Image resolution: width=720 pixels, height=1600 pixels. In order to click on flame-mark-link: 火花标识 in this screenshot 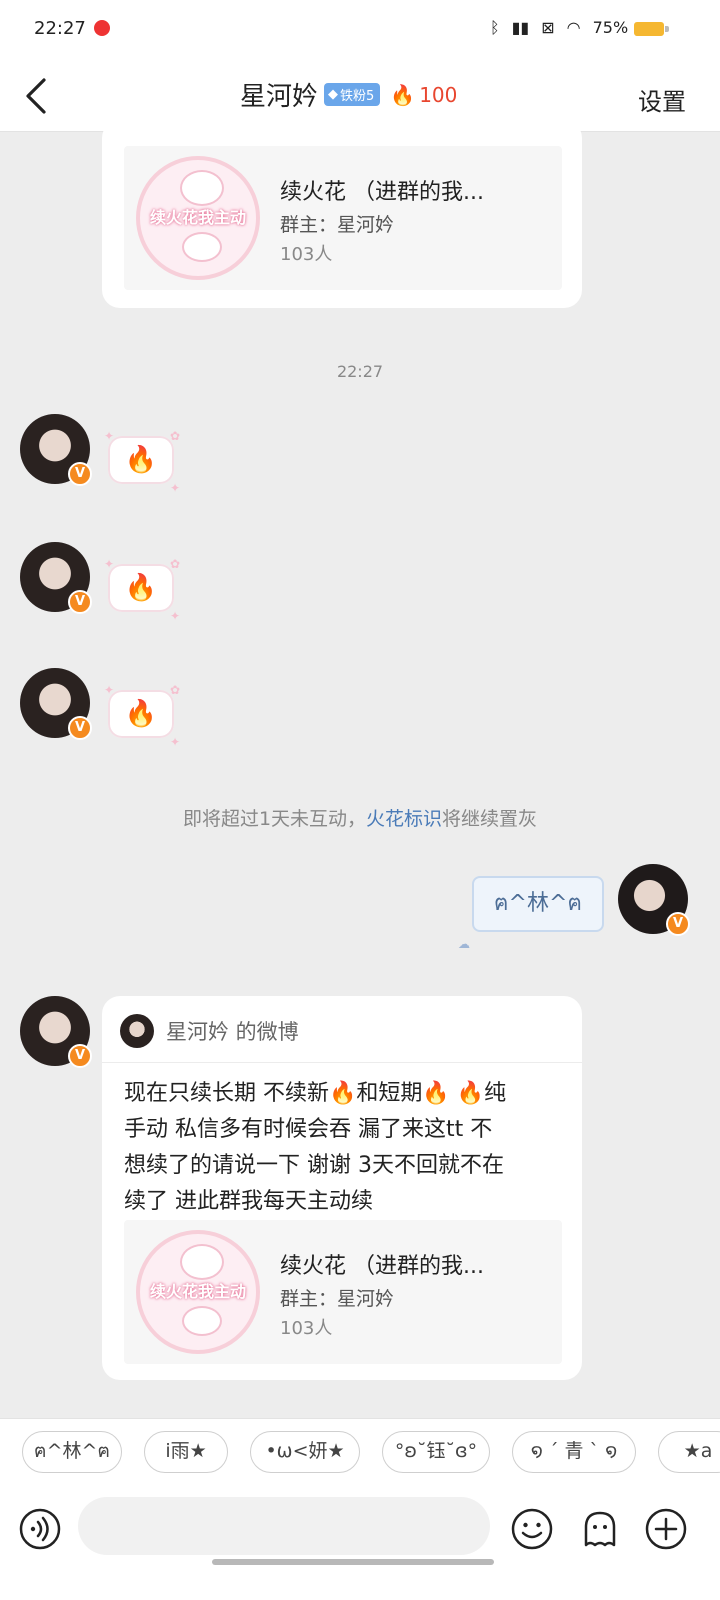, I will do `click(404, 819)`.